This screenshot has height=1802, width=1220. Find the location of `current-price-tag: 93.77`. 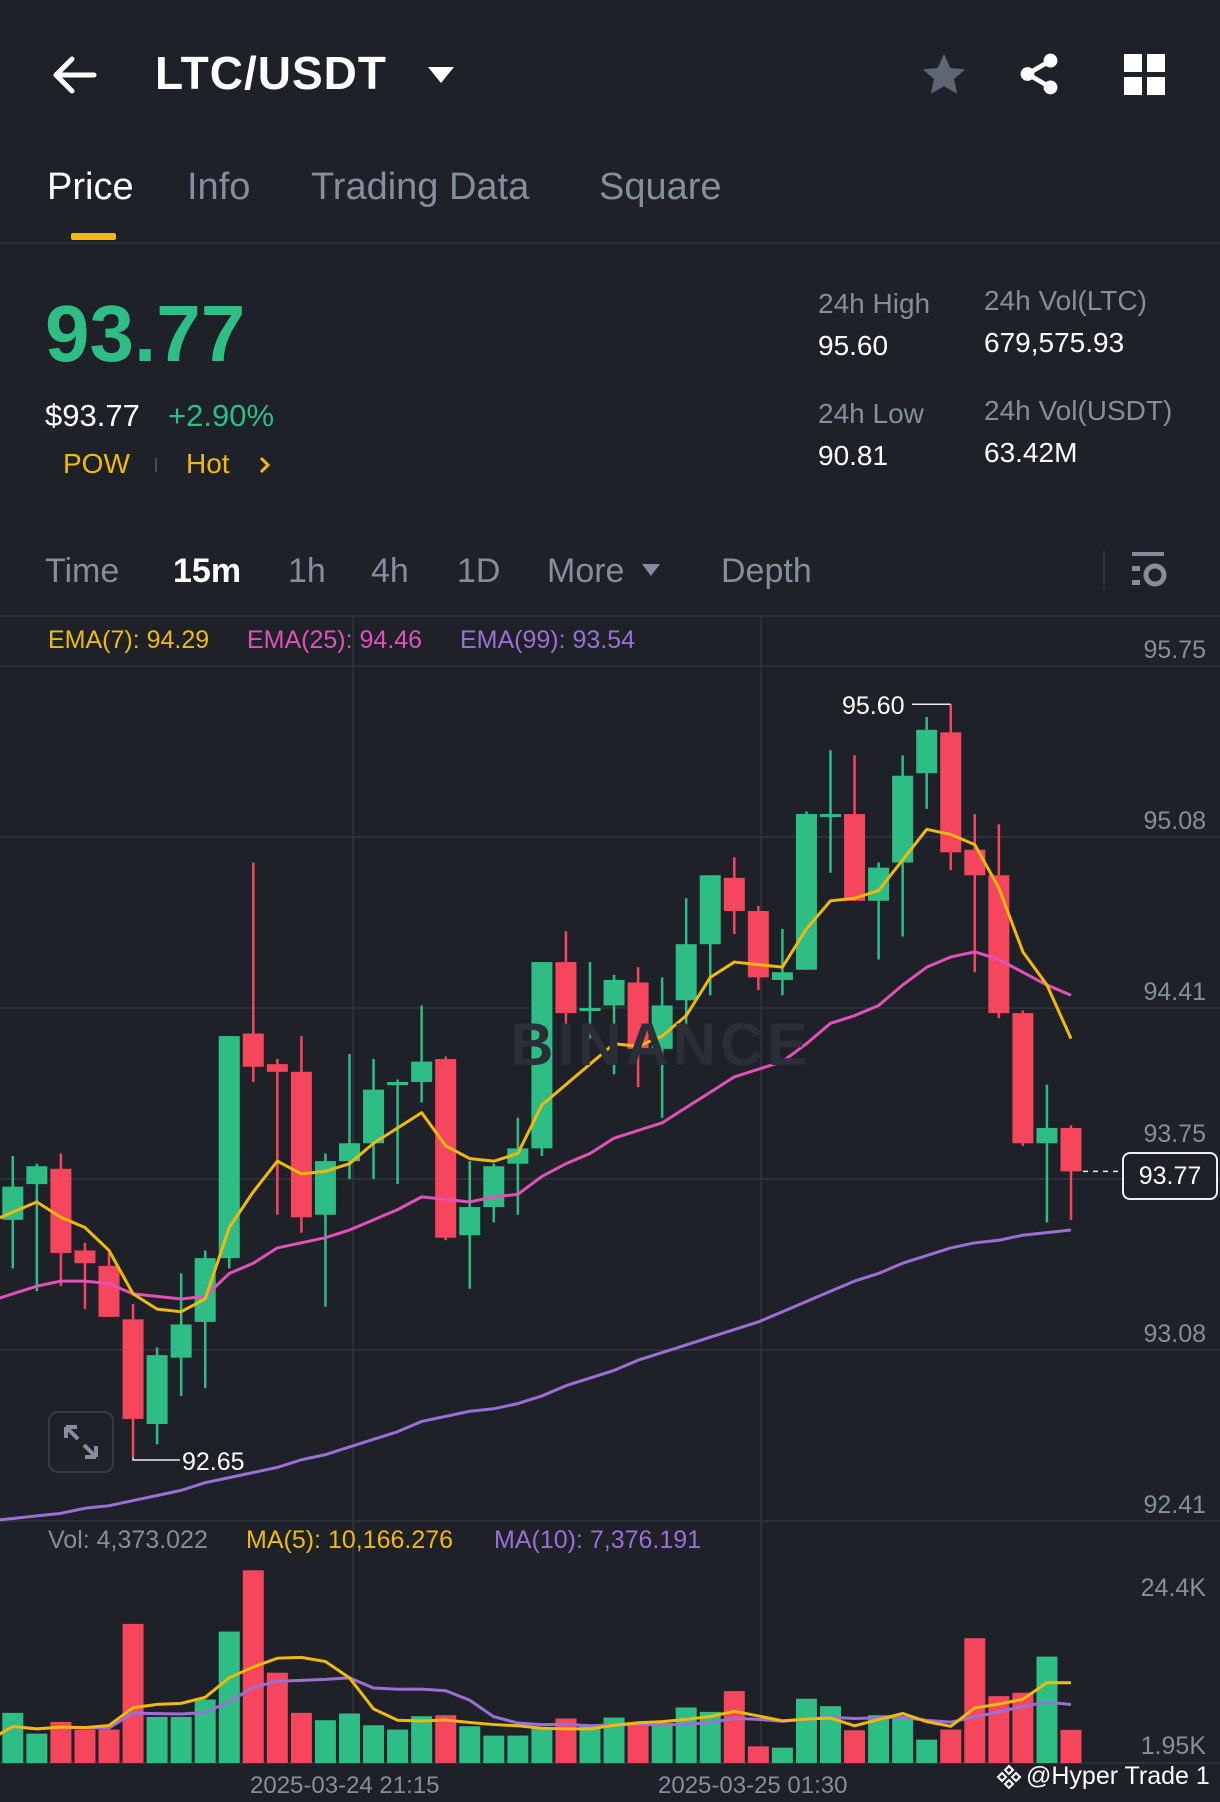

current-price-tag: 93.77 is located at coordinates (1170, 1176).